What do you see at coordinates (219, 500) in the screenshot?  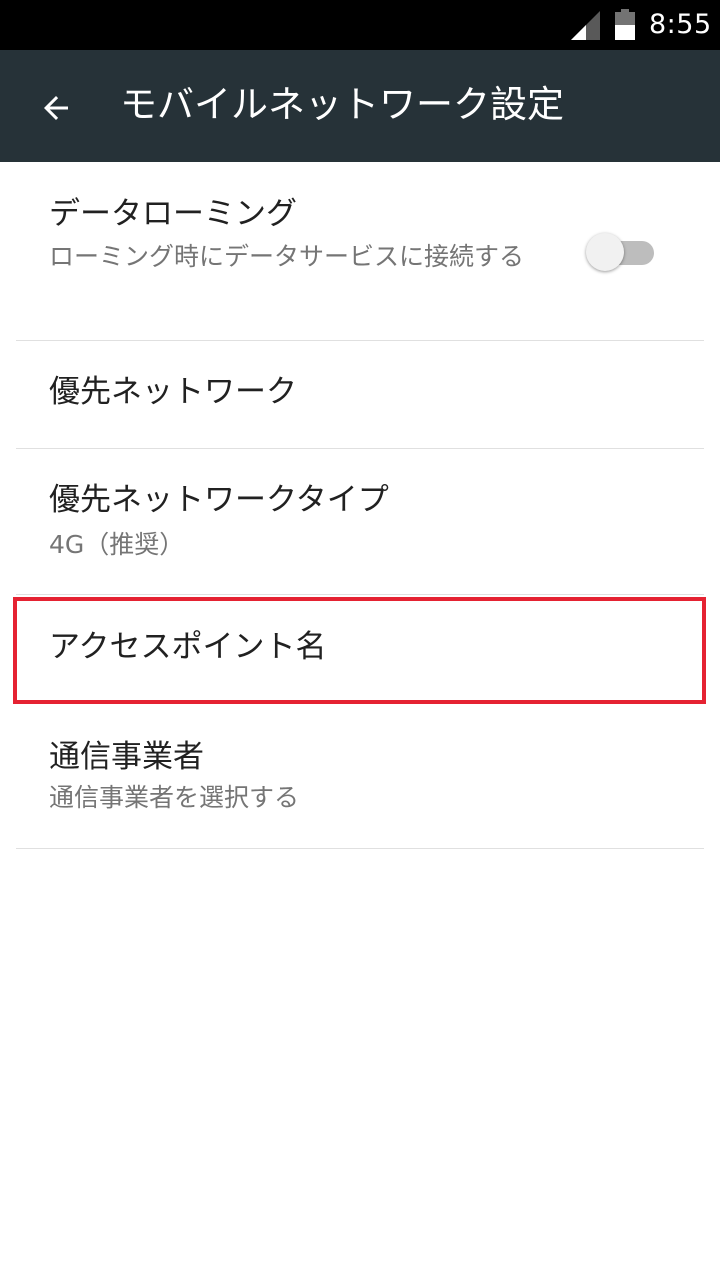 I see `preferred-network-type-title: 優先ネットワークタイプ` at bounding box center [219, 500].